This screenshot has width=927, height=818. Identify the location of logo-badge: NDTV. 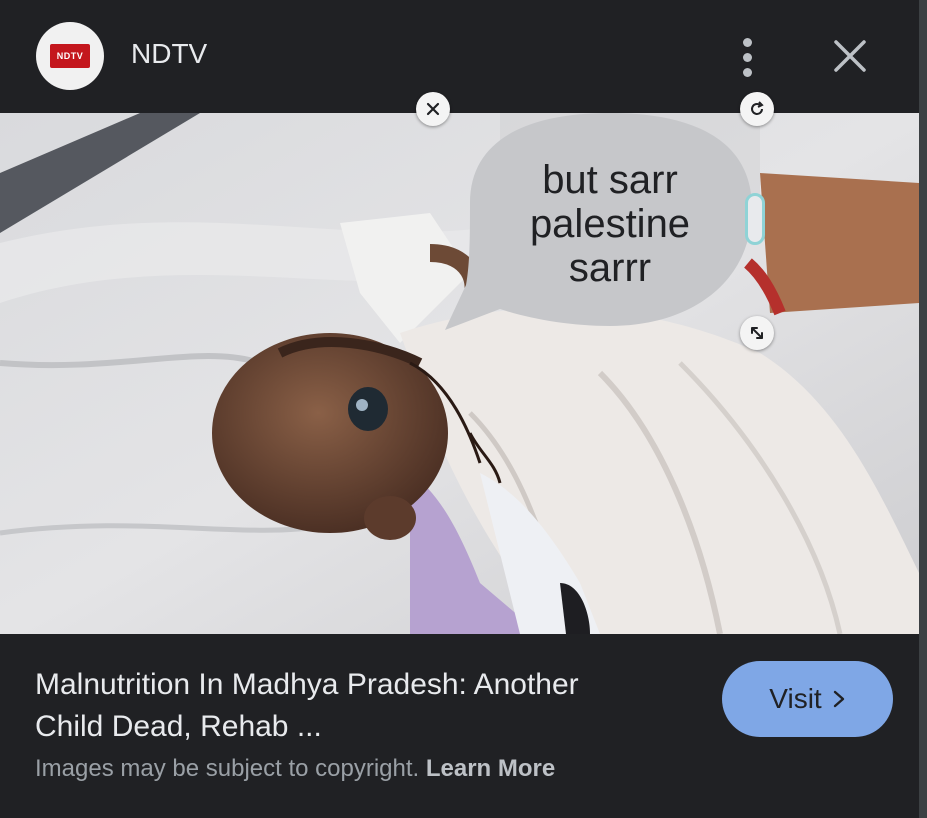
(70, 56).